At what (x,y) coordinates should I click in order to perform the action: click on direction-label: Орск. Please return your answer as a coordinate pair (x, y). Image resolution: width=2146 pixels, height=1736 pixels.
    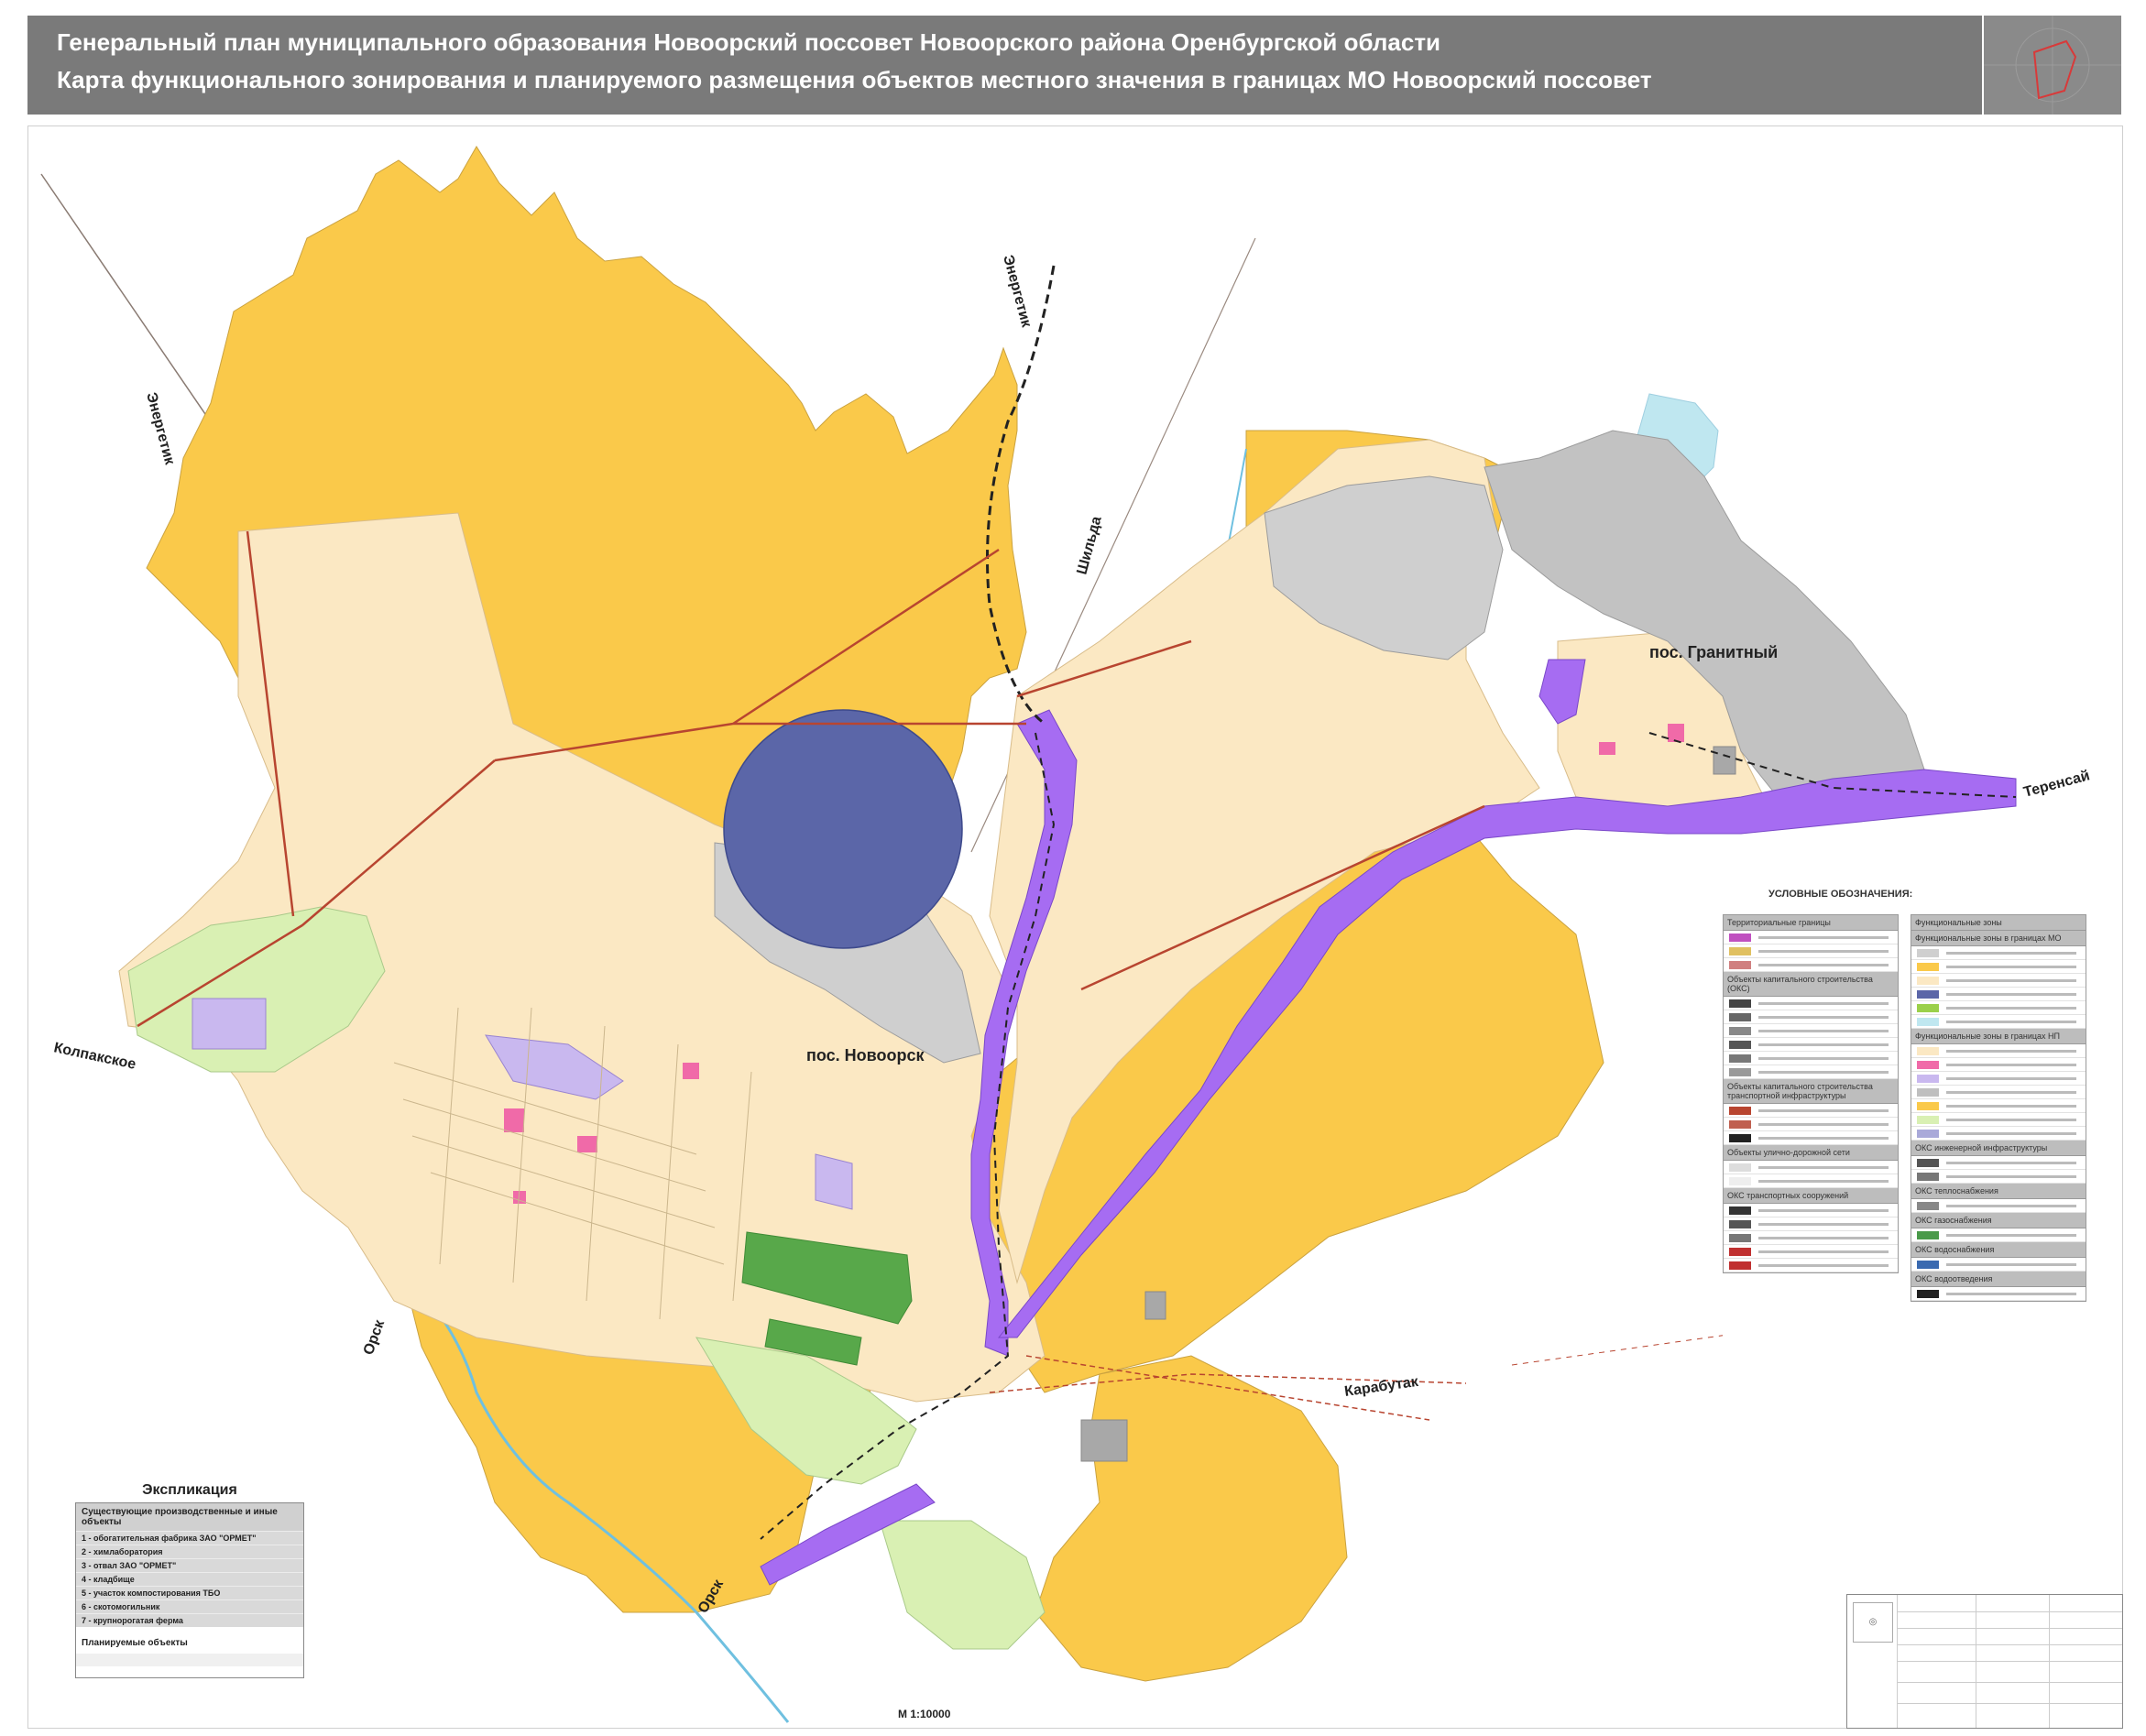
    Looking at the image, I should click on (375, 1337).